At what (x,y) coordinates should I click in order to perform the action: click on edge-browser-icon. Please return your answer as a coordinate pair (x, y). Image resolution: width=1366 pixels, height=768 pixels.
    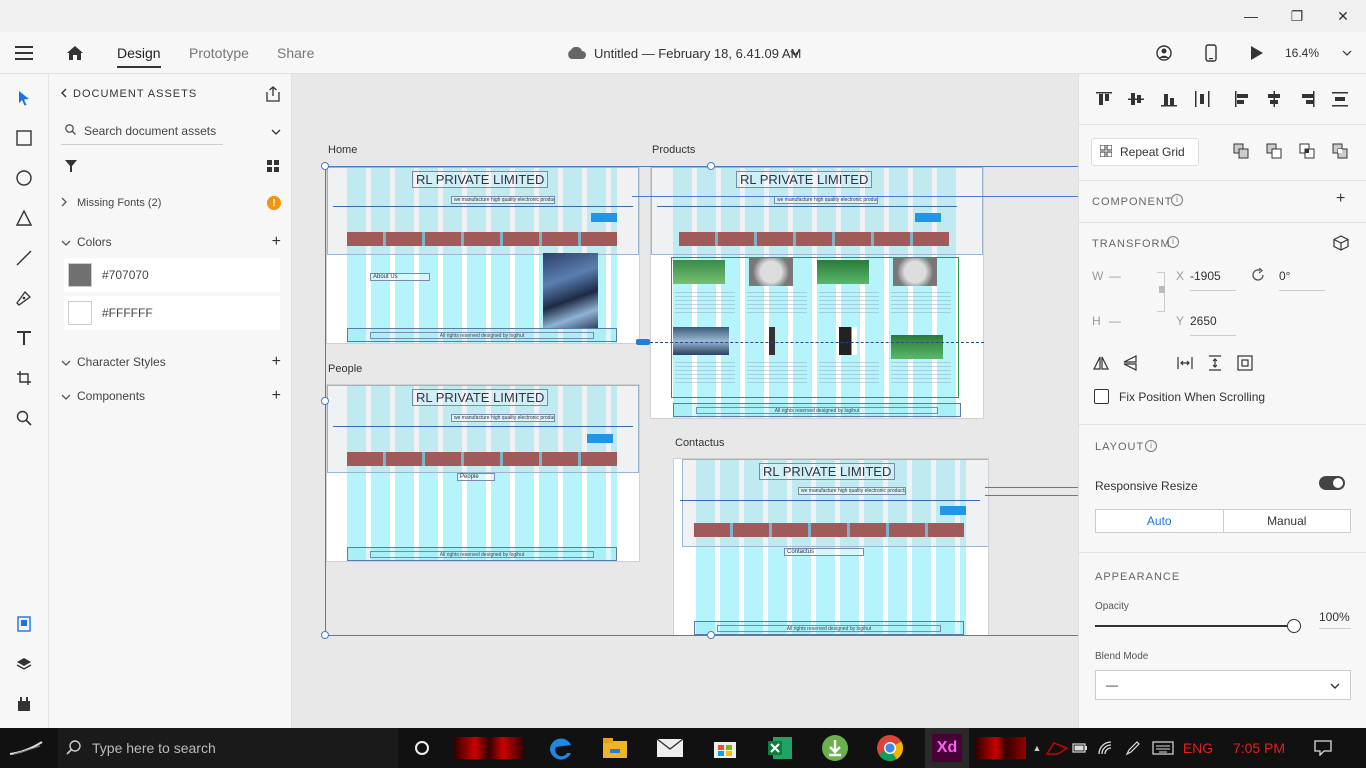
    Looking at the image, I should click on (560, 748).